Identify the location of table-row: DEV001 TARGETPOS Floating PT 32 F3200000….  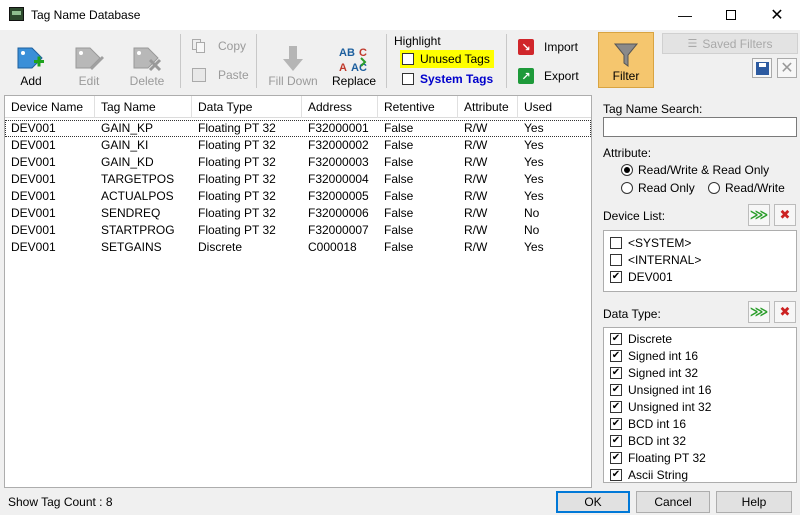
(298, 179).